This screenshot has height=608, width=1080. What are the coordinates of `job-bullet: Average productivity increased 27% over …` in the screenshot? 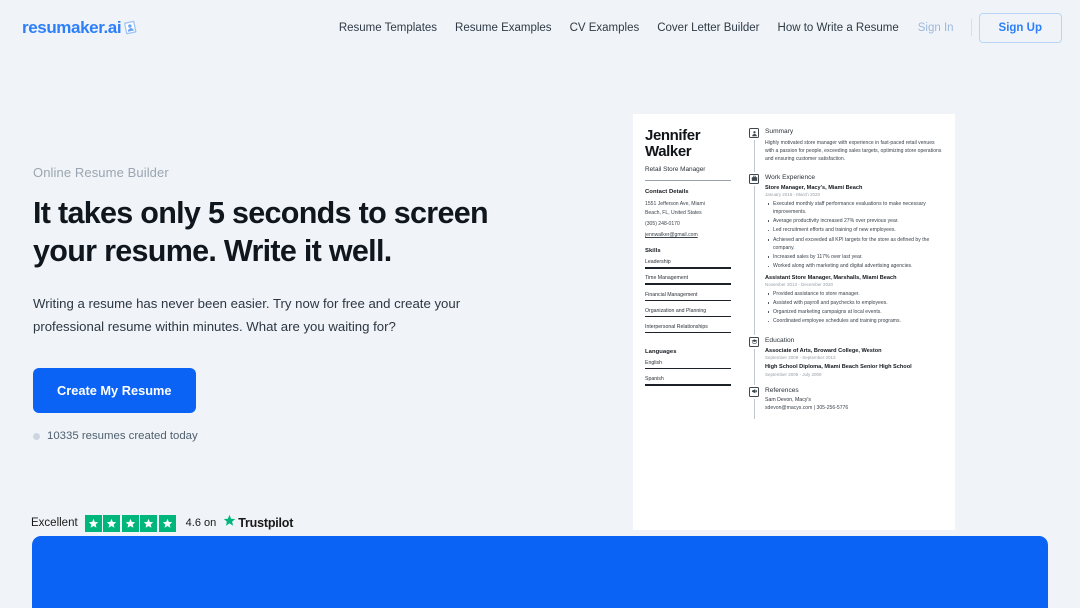 It's located at (854, 221).